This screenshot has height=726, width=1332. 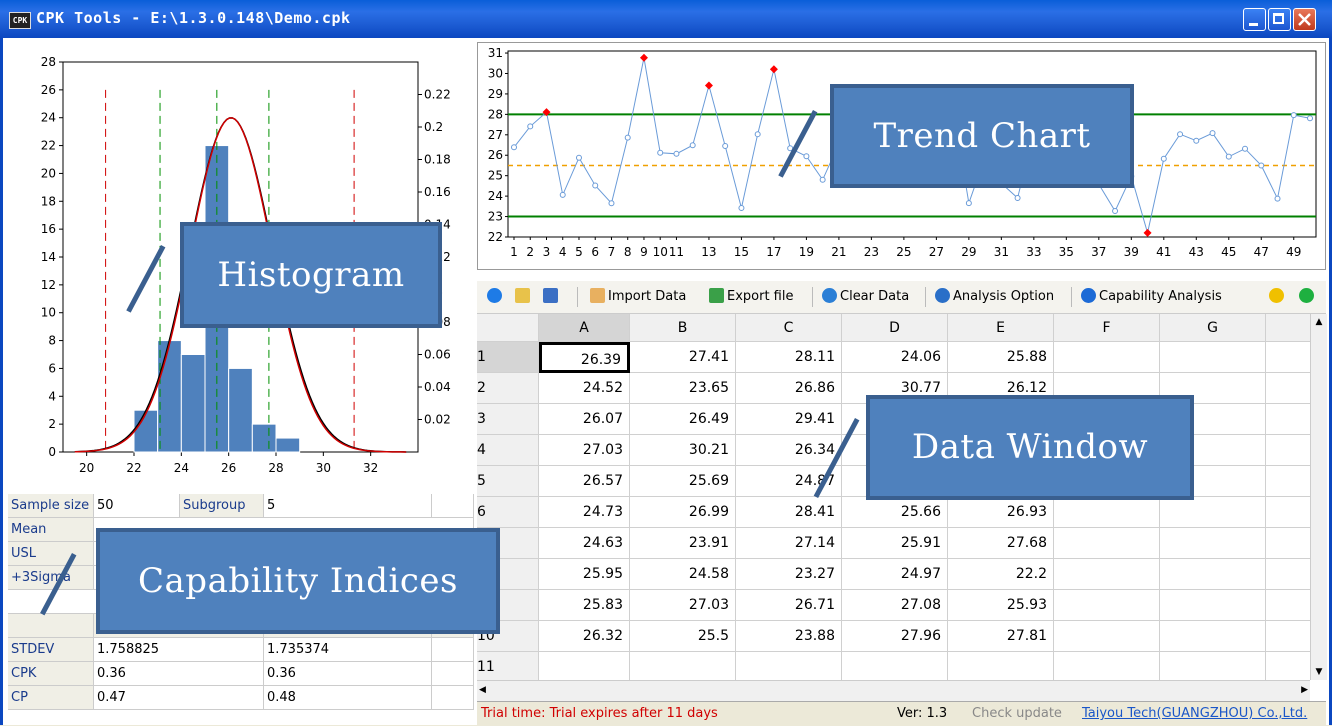 What do you see at coordinates (584, 543) in the screenshot?
I see `grid-cell: 24.63` at bounding box center [584, 543].